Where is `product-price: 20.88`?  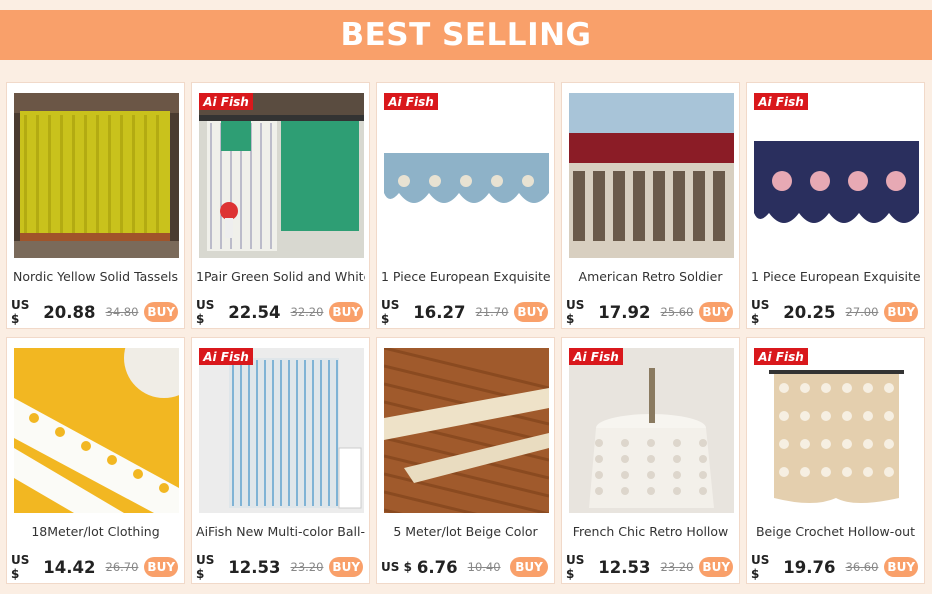
product-price: 20.88 is located at coordinates (69, 312).